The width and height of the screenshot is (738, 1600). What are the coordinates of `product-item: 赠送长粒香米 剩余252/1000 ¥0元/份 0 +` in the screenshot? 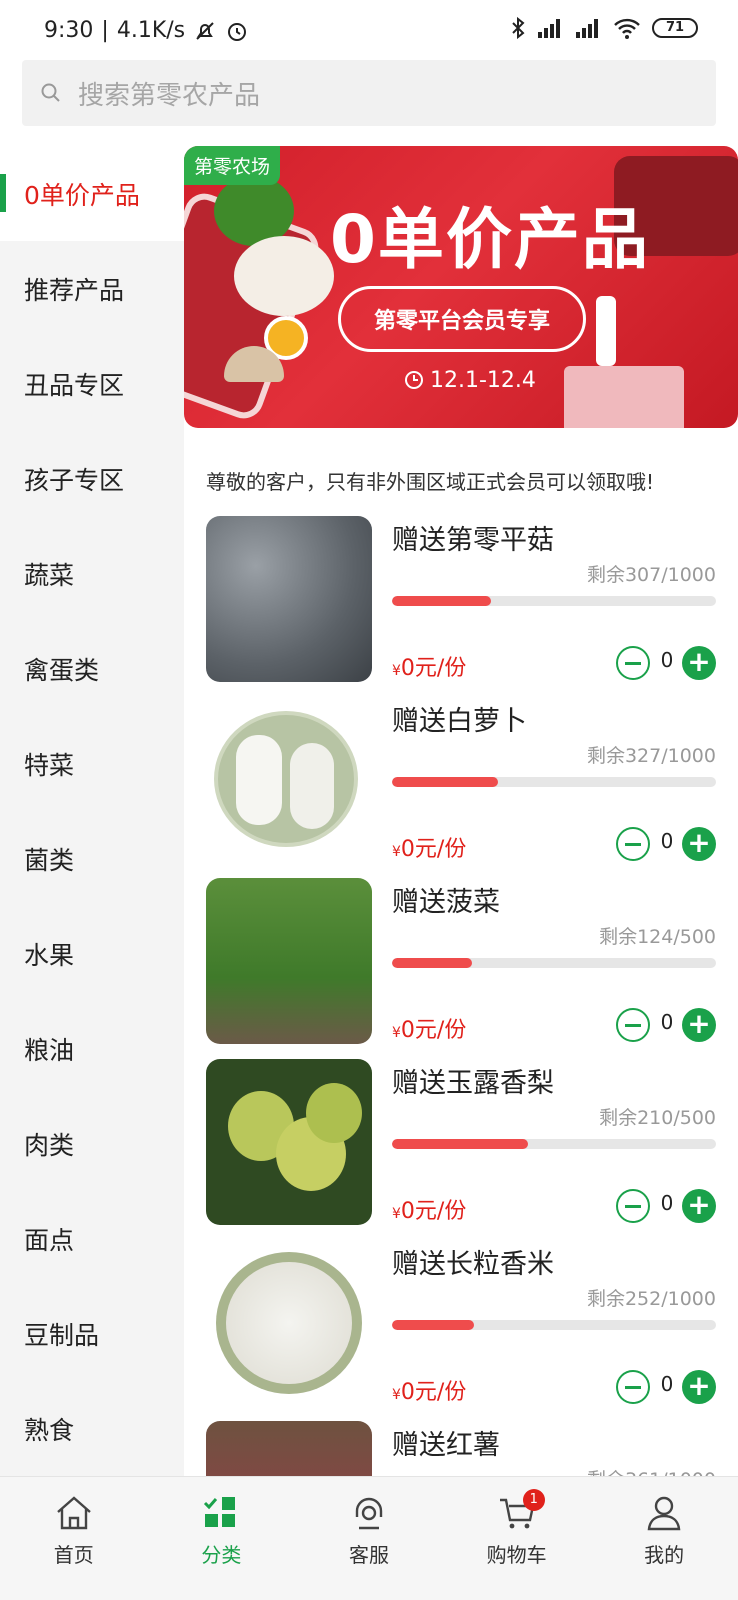 It's located at (461, 1323).